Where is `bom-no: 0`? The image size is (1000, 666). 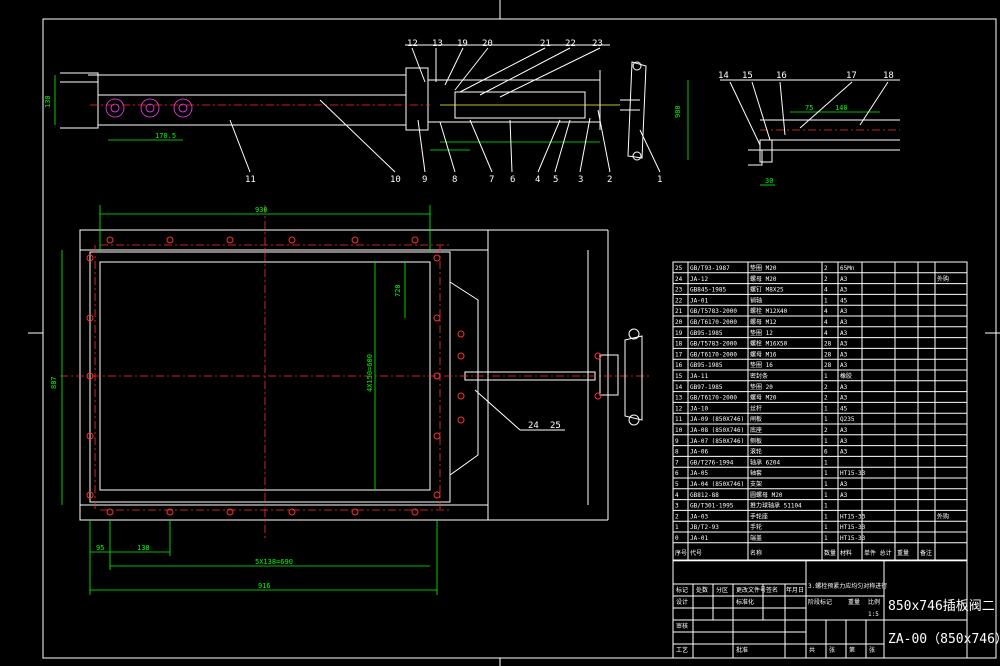 bom-no: 0 is located at coordinates (677, 538).